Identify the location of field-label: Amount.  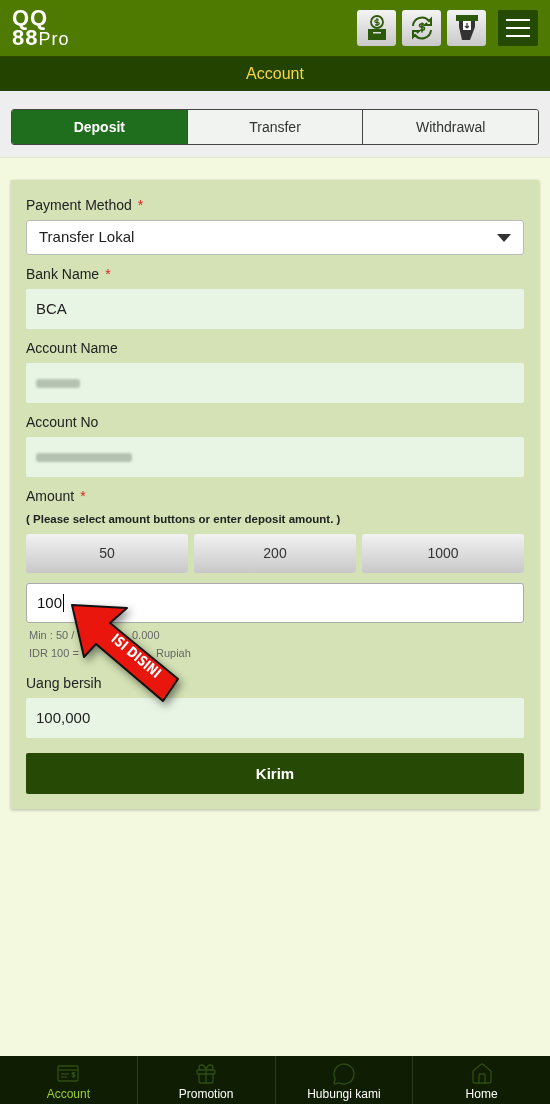
(50, 496).